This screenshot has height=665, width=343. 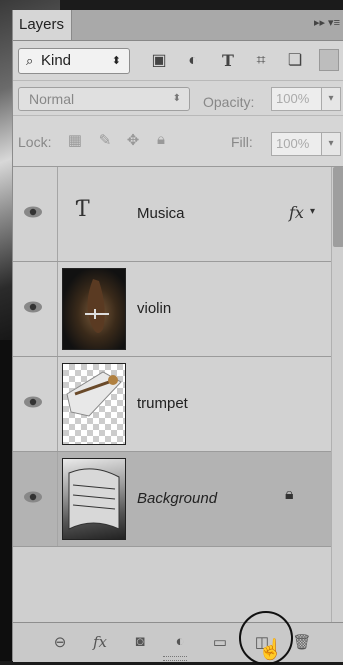 I want to click on shape-icon: ⌗, so click(x=261, y=61).